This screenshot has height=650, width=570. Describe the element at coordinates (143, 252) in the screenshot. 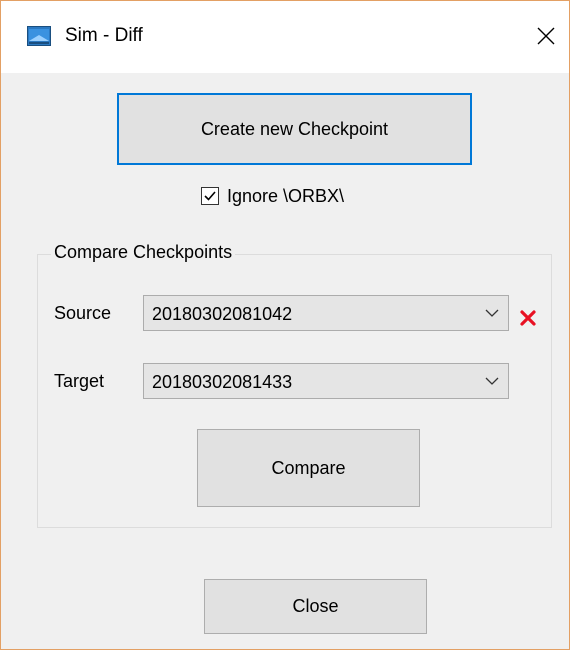

I see `compare-checkpoints-title: Compare Checkpoints` at that location.